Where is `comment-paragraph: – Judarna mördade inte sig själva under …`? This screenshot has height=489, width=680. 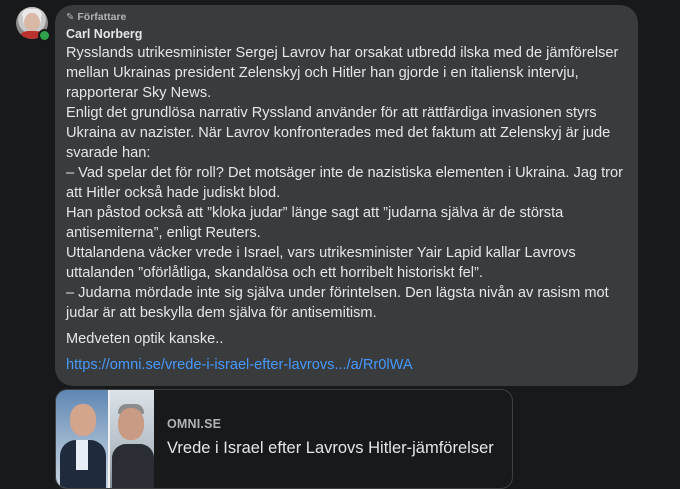 comment-paragraph: – Judarna mördade inte sig själva under … is located at coordinates (337, 303).